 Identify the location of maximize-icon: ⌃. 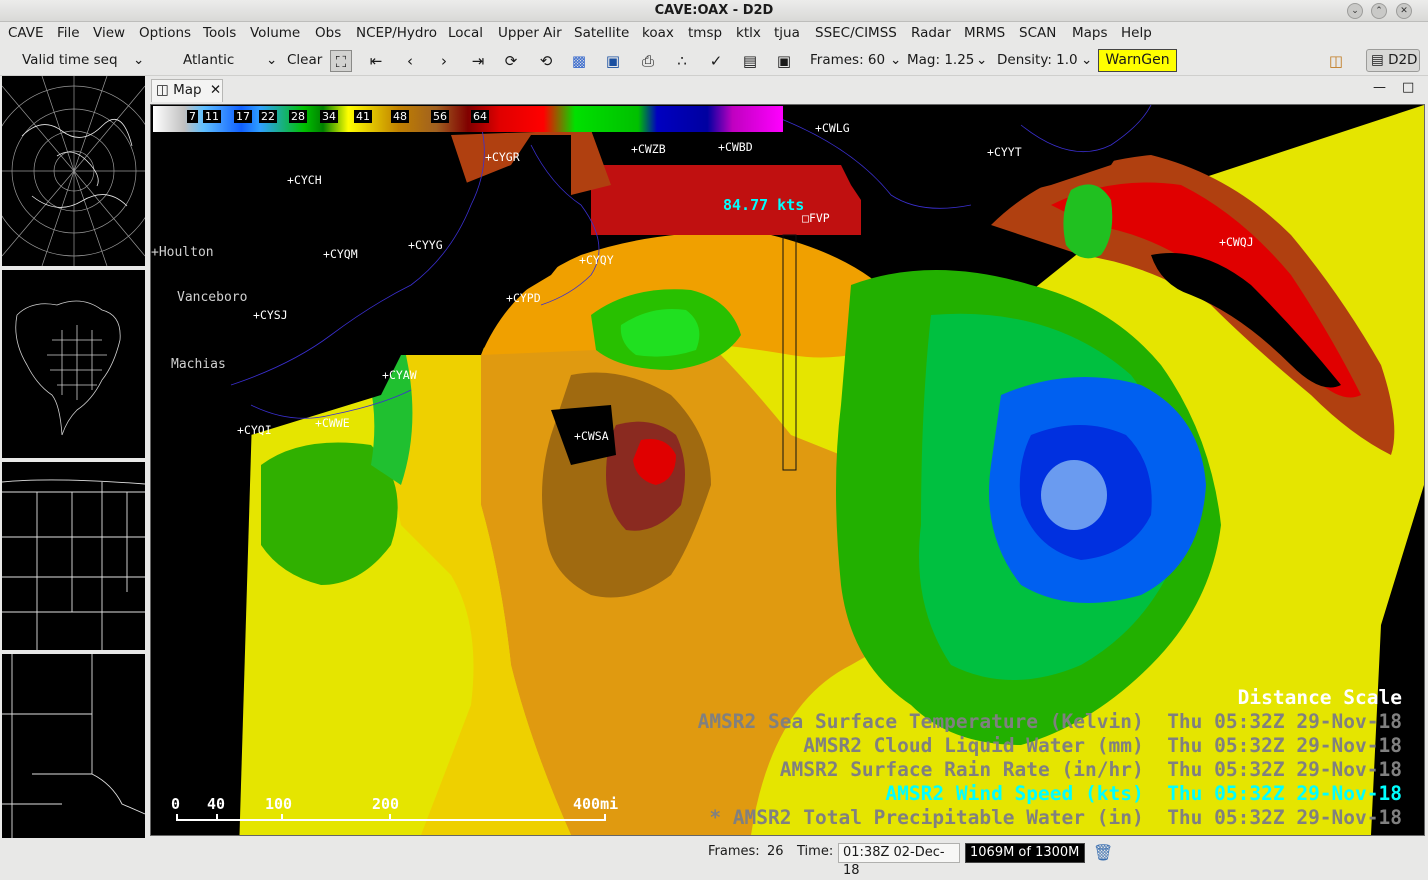
(1379, 11).